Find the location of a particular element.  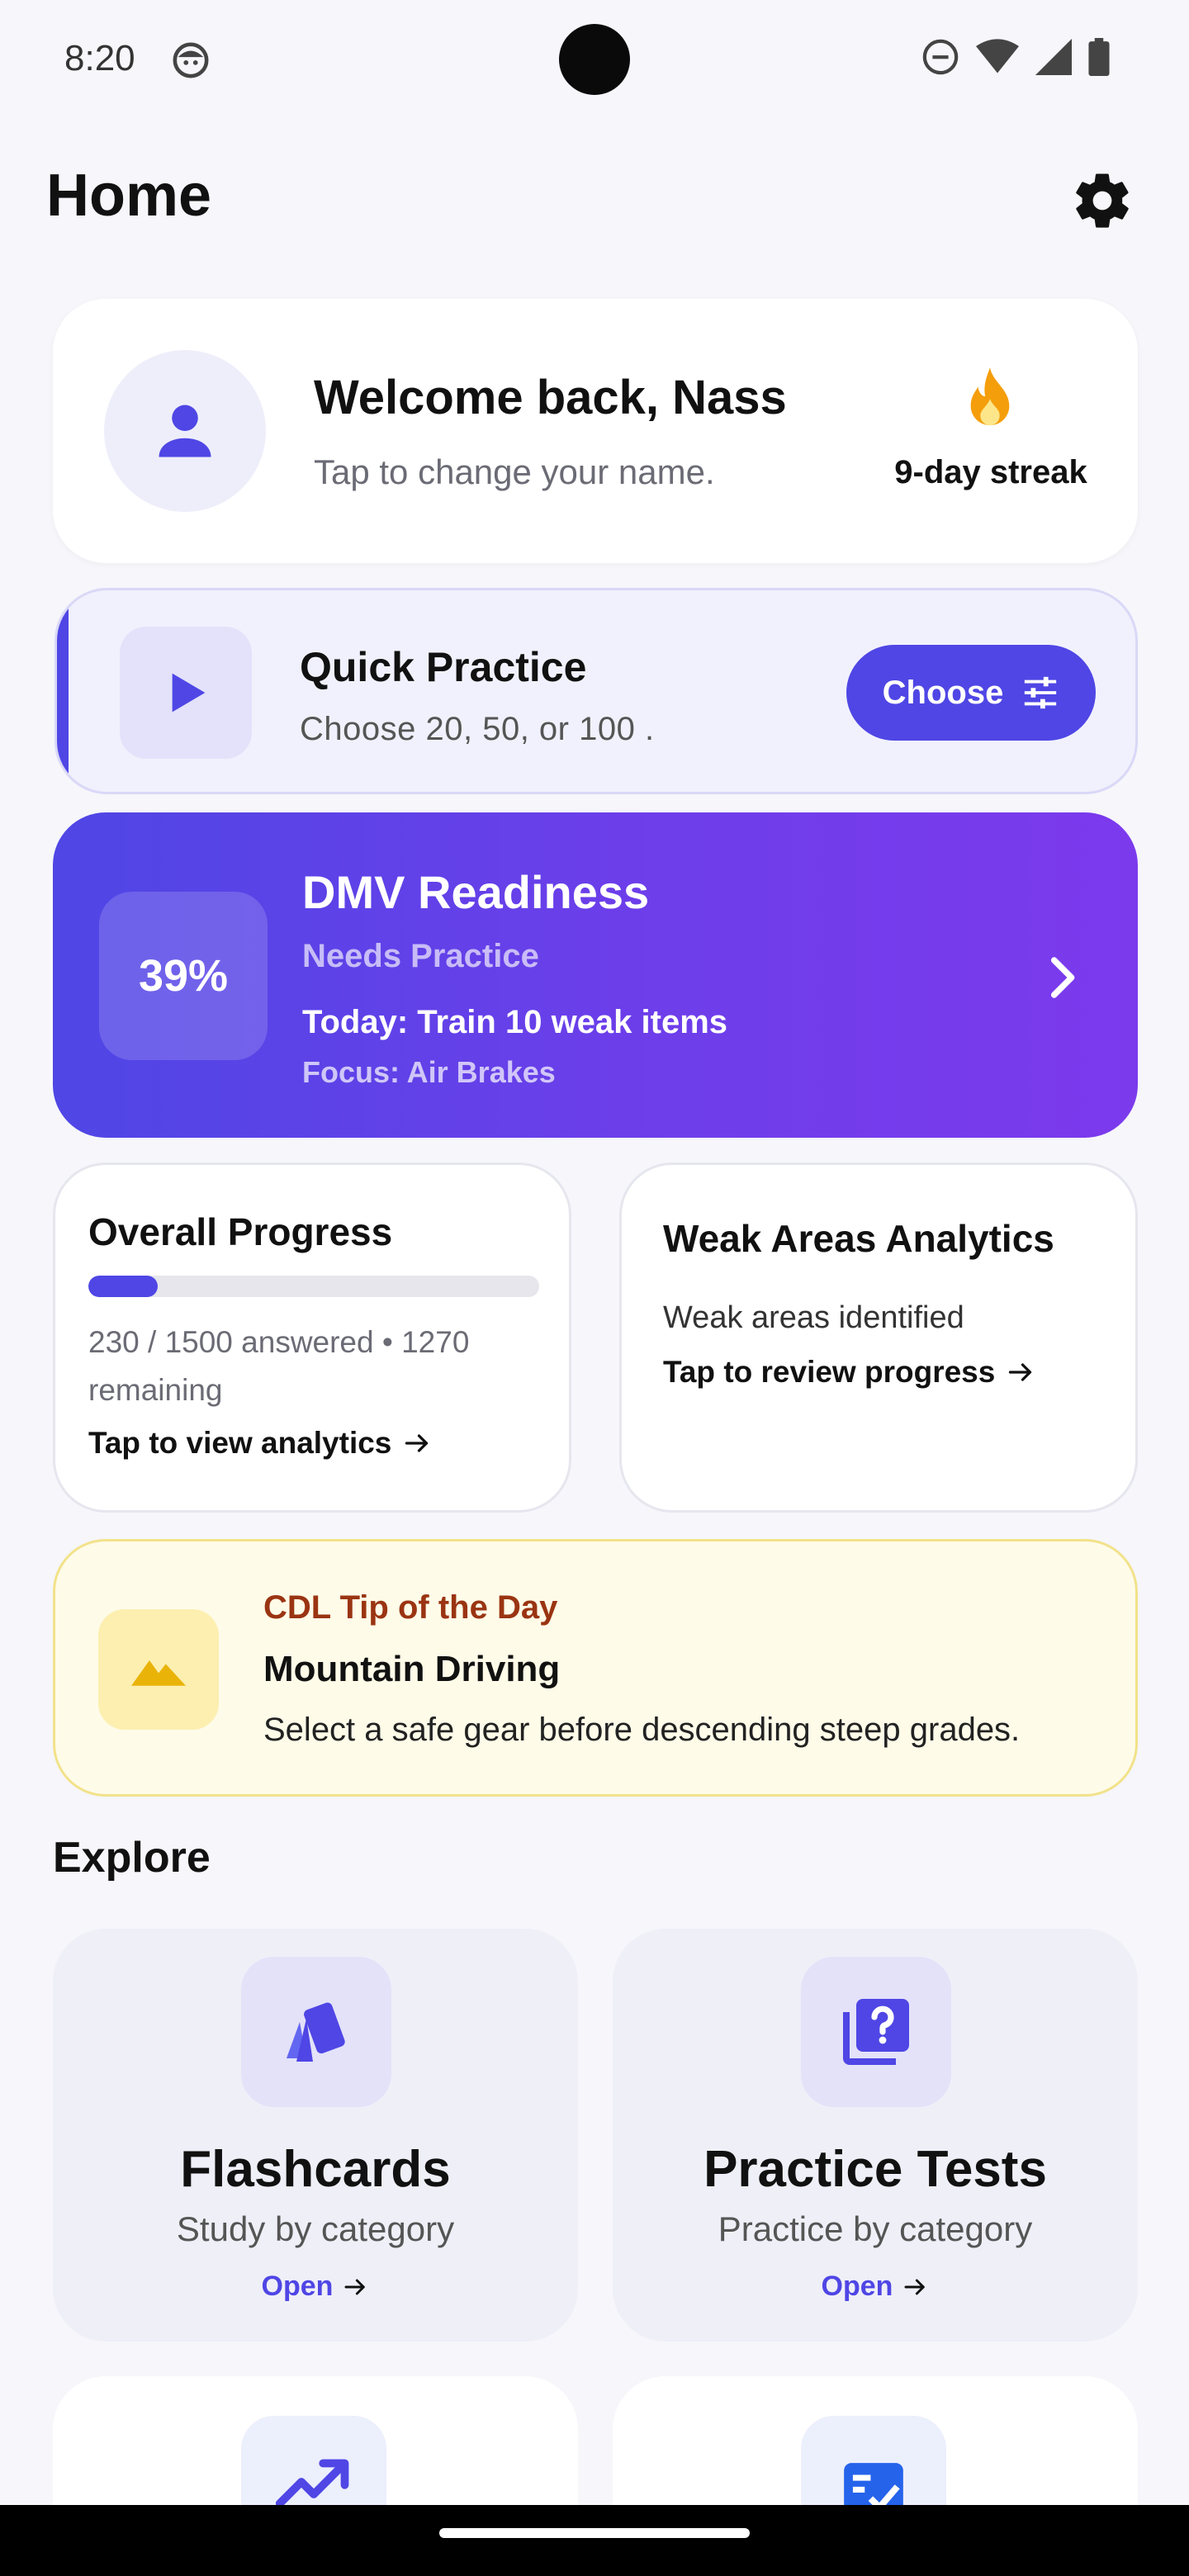

status-bar: 8:20 is located at coordinates (594, 62).